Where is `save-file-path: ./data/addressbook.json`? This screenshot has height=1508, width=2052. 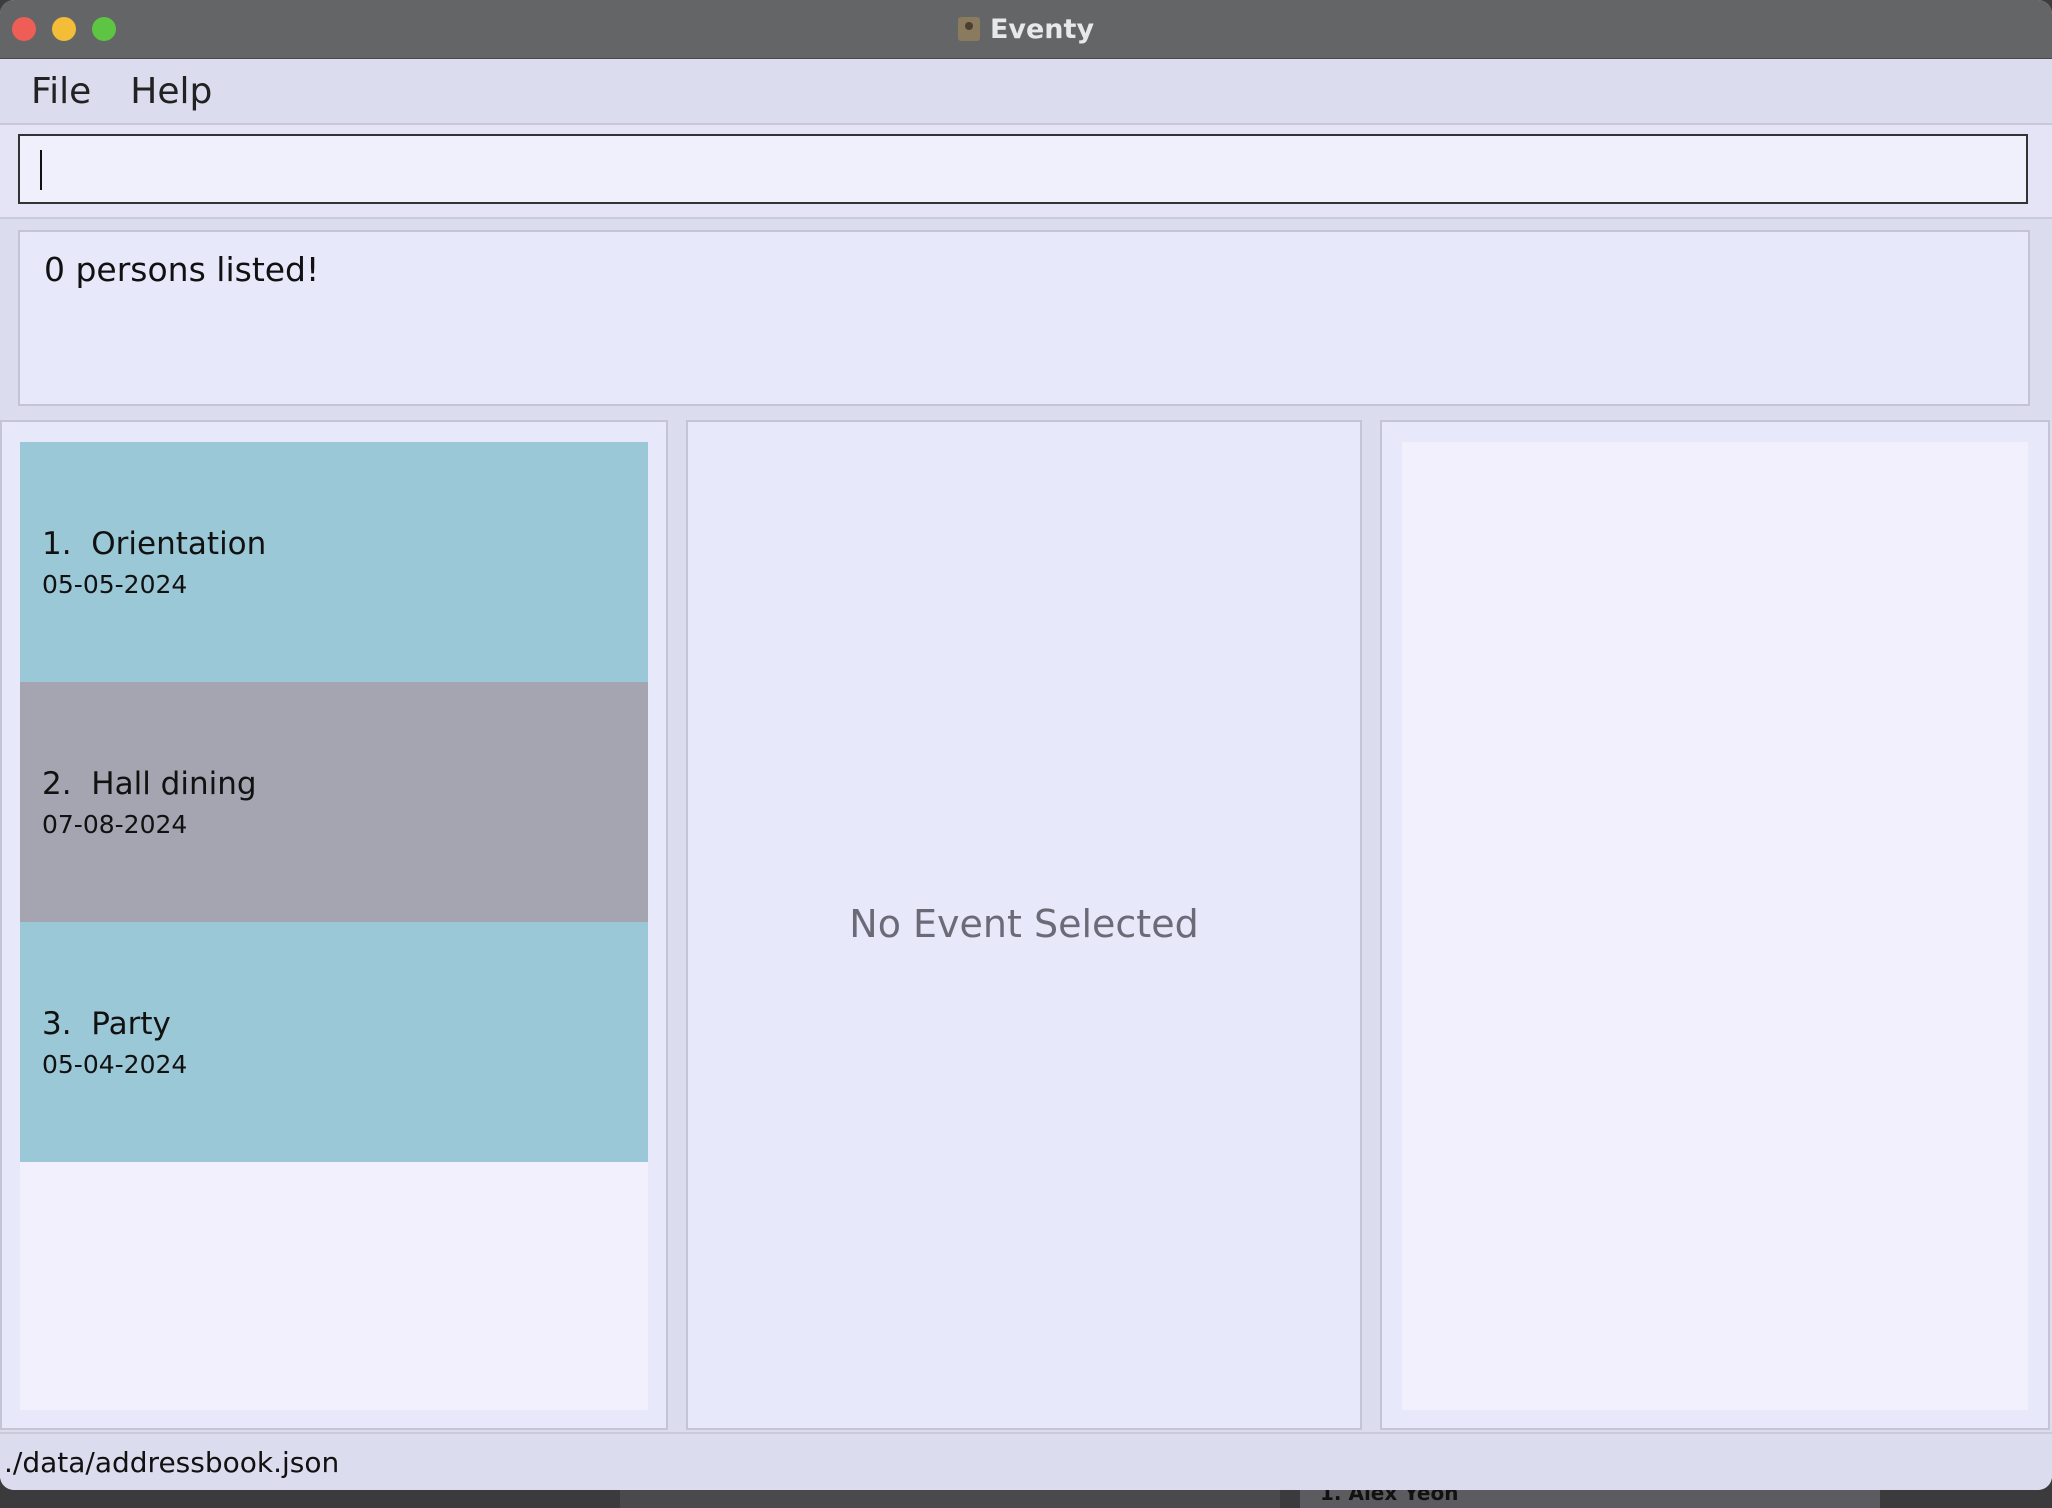
save-file-path: ./data/addressbook.json is located at coordinates (172, 1462).